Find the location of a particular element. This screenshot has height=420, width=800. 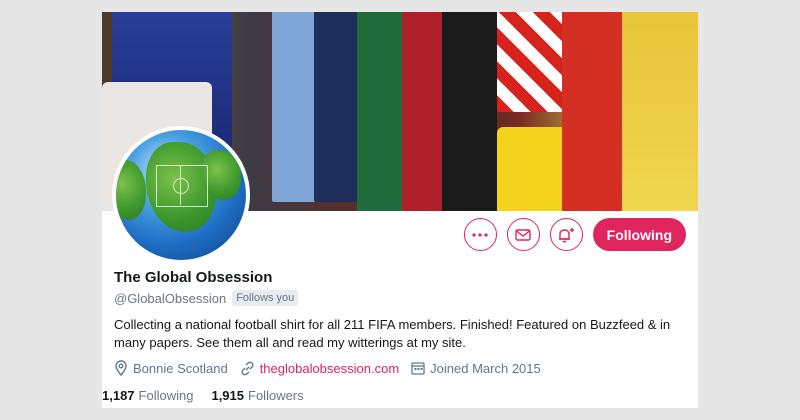

following-count: 1,187 is located at coordinates (118, 395).